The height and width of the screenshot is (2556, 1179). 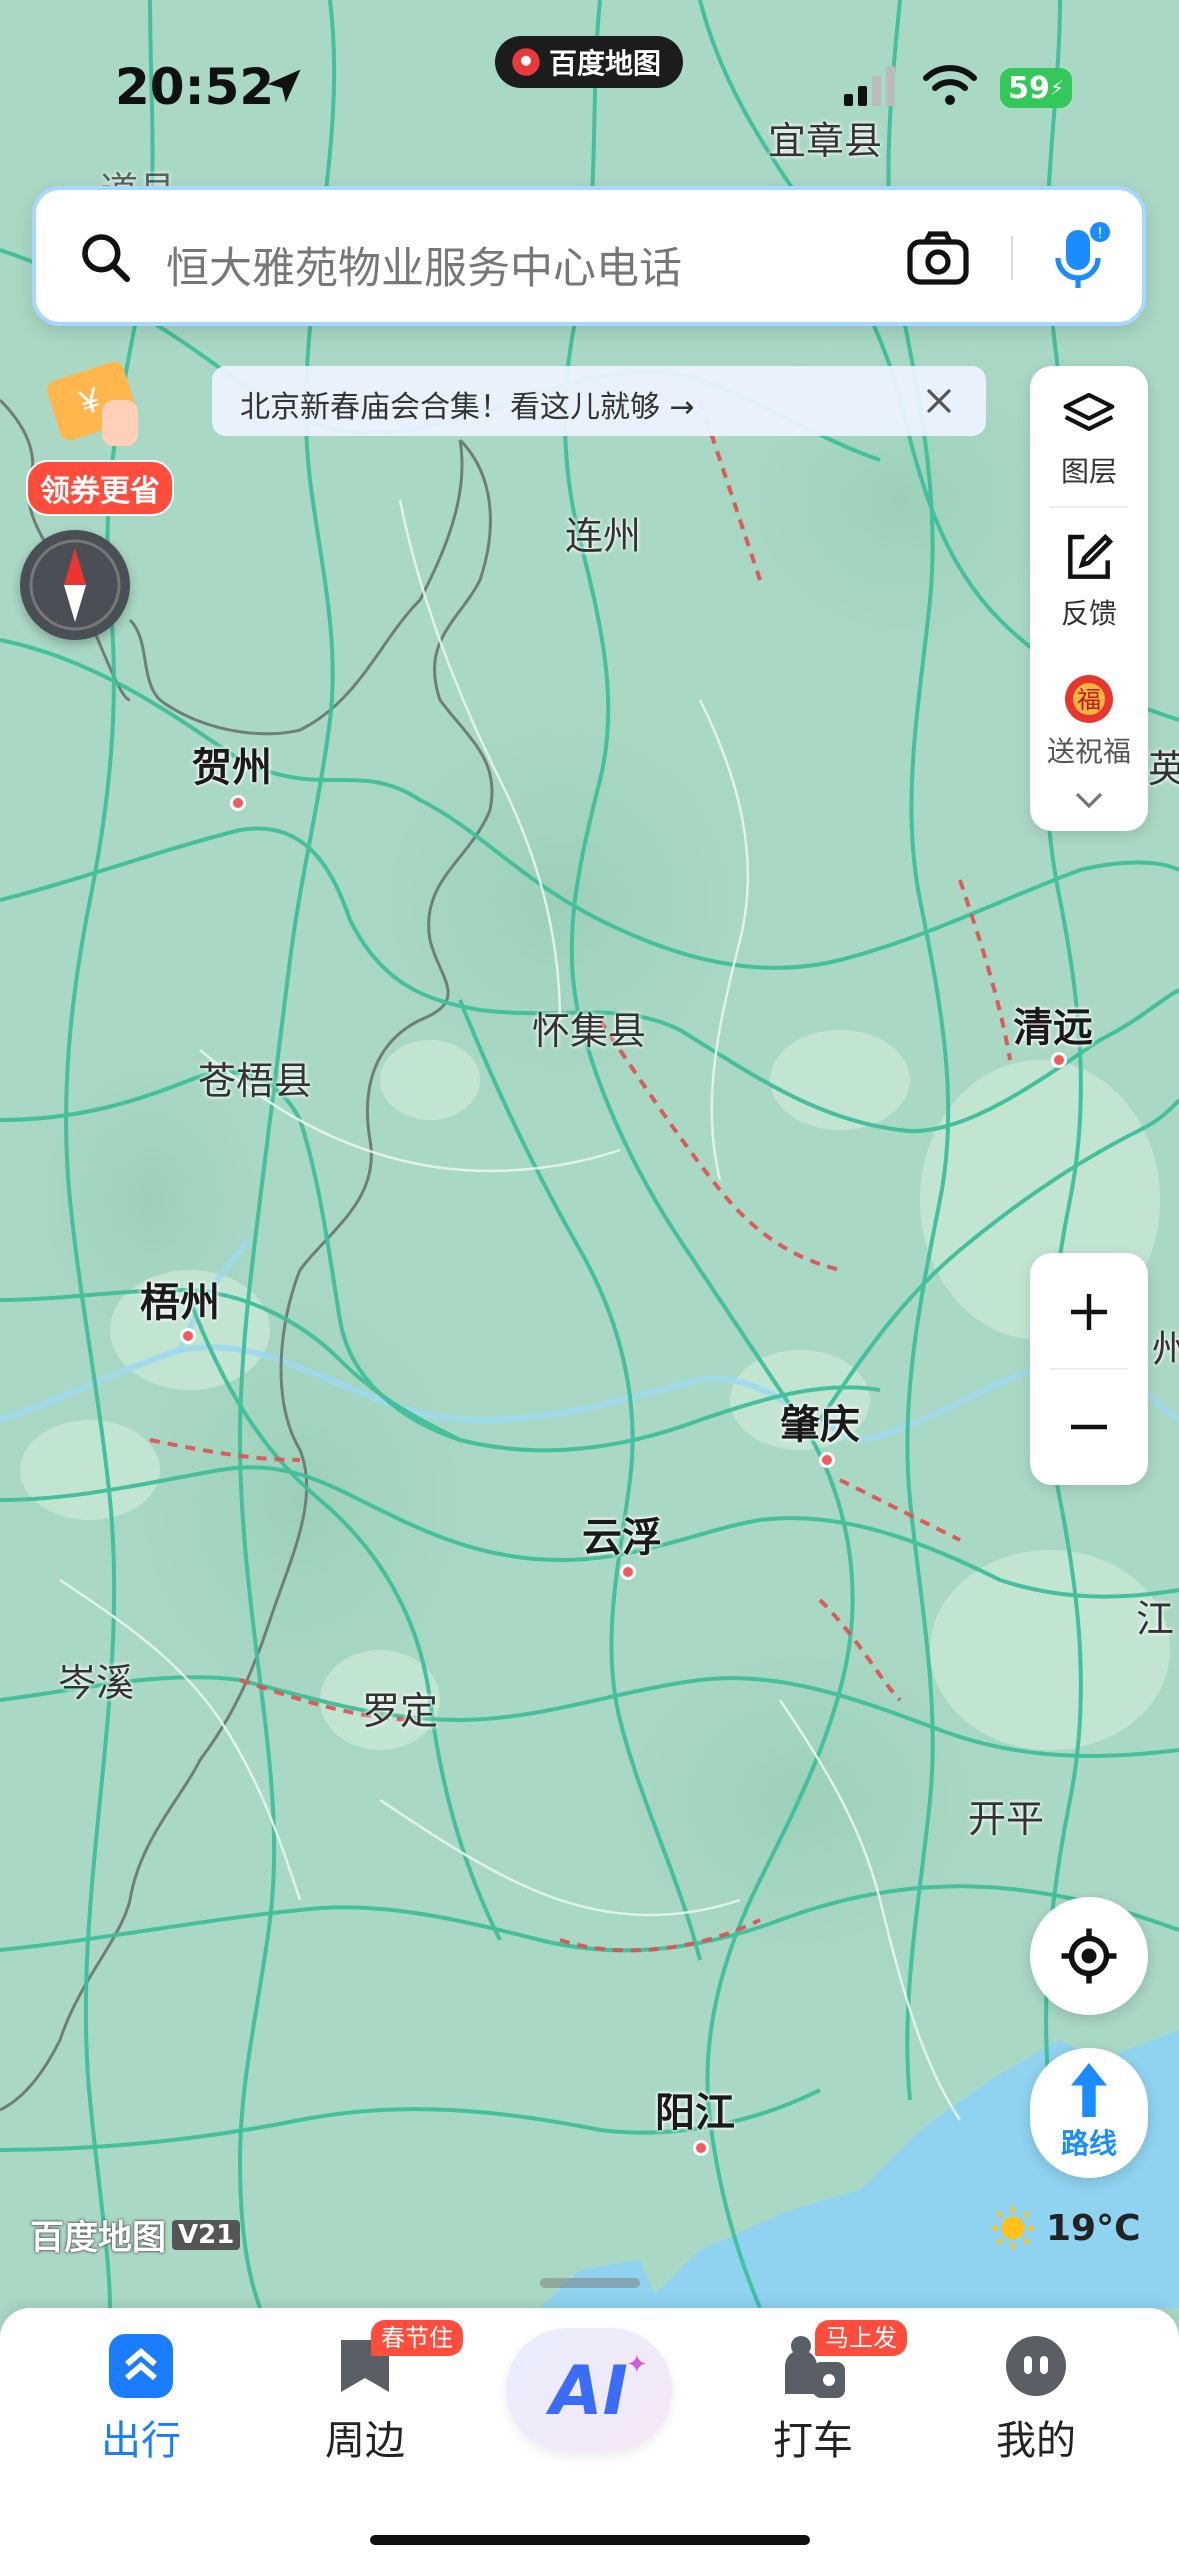 What do you see at coordinates (1089, 1427) in the screenshot?
I see `zoom-out-icon` at bounding box center [1089, 1427].